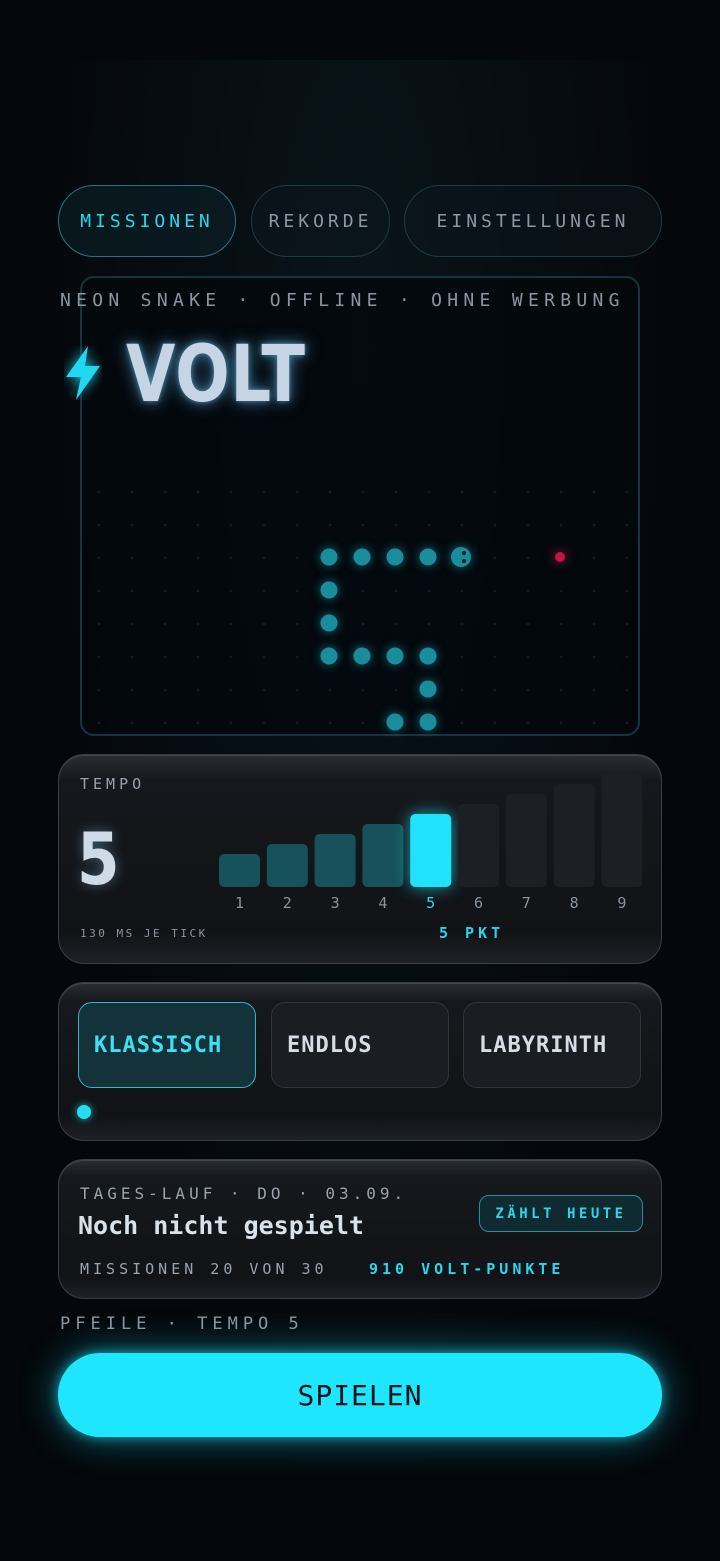 The width and height of the screenshot is (720, 1561). Describe the element at coordinates (561, 1213) in the screenshot. I see `daily-badge: ZÄHLT HEUTE` at that location.